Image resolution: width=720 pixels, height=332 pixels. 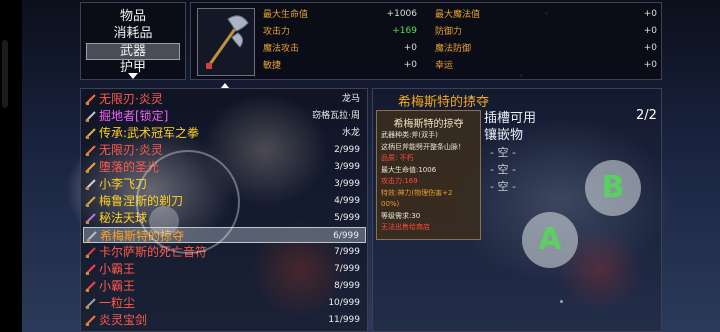 I want to click on item-count: 8/999, so click(x=347, y=286).